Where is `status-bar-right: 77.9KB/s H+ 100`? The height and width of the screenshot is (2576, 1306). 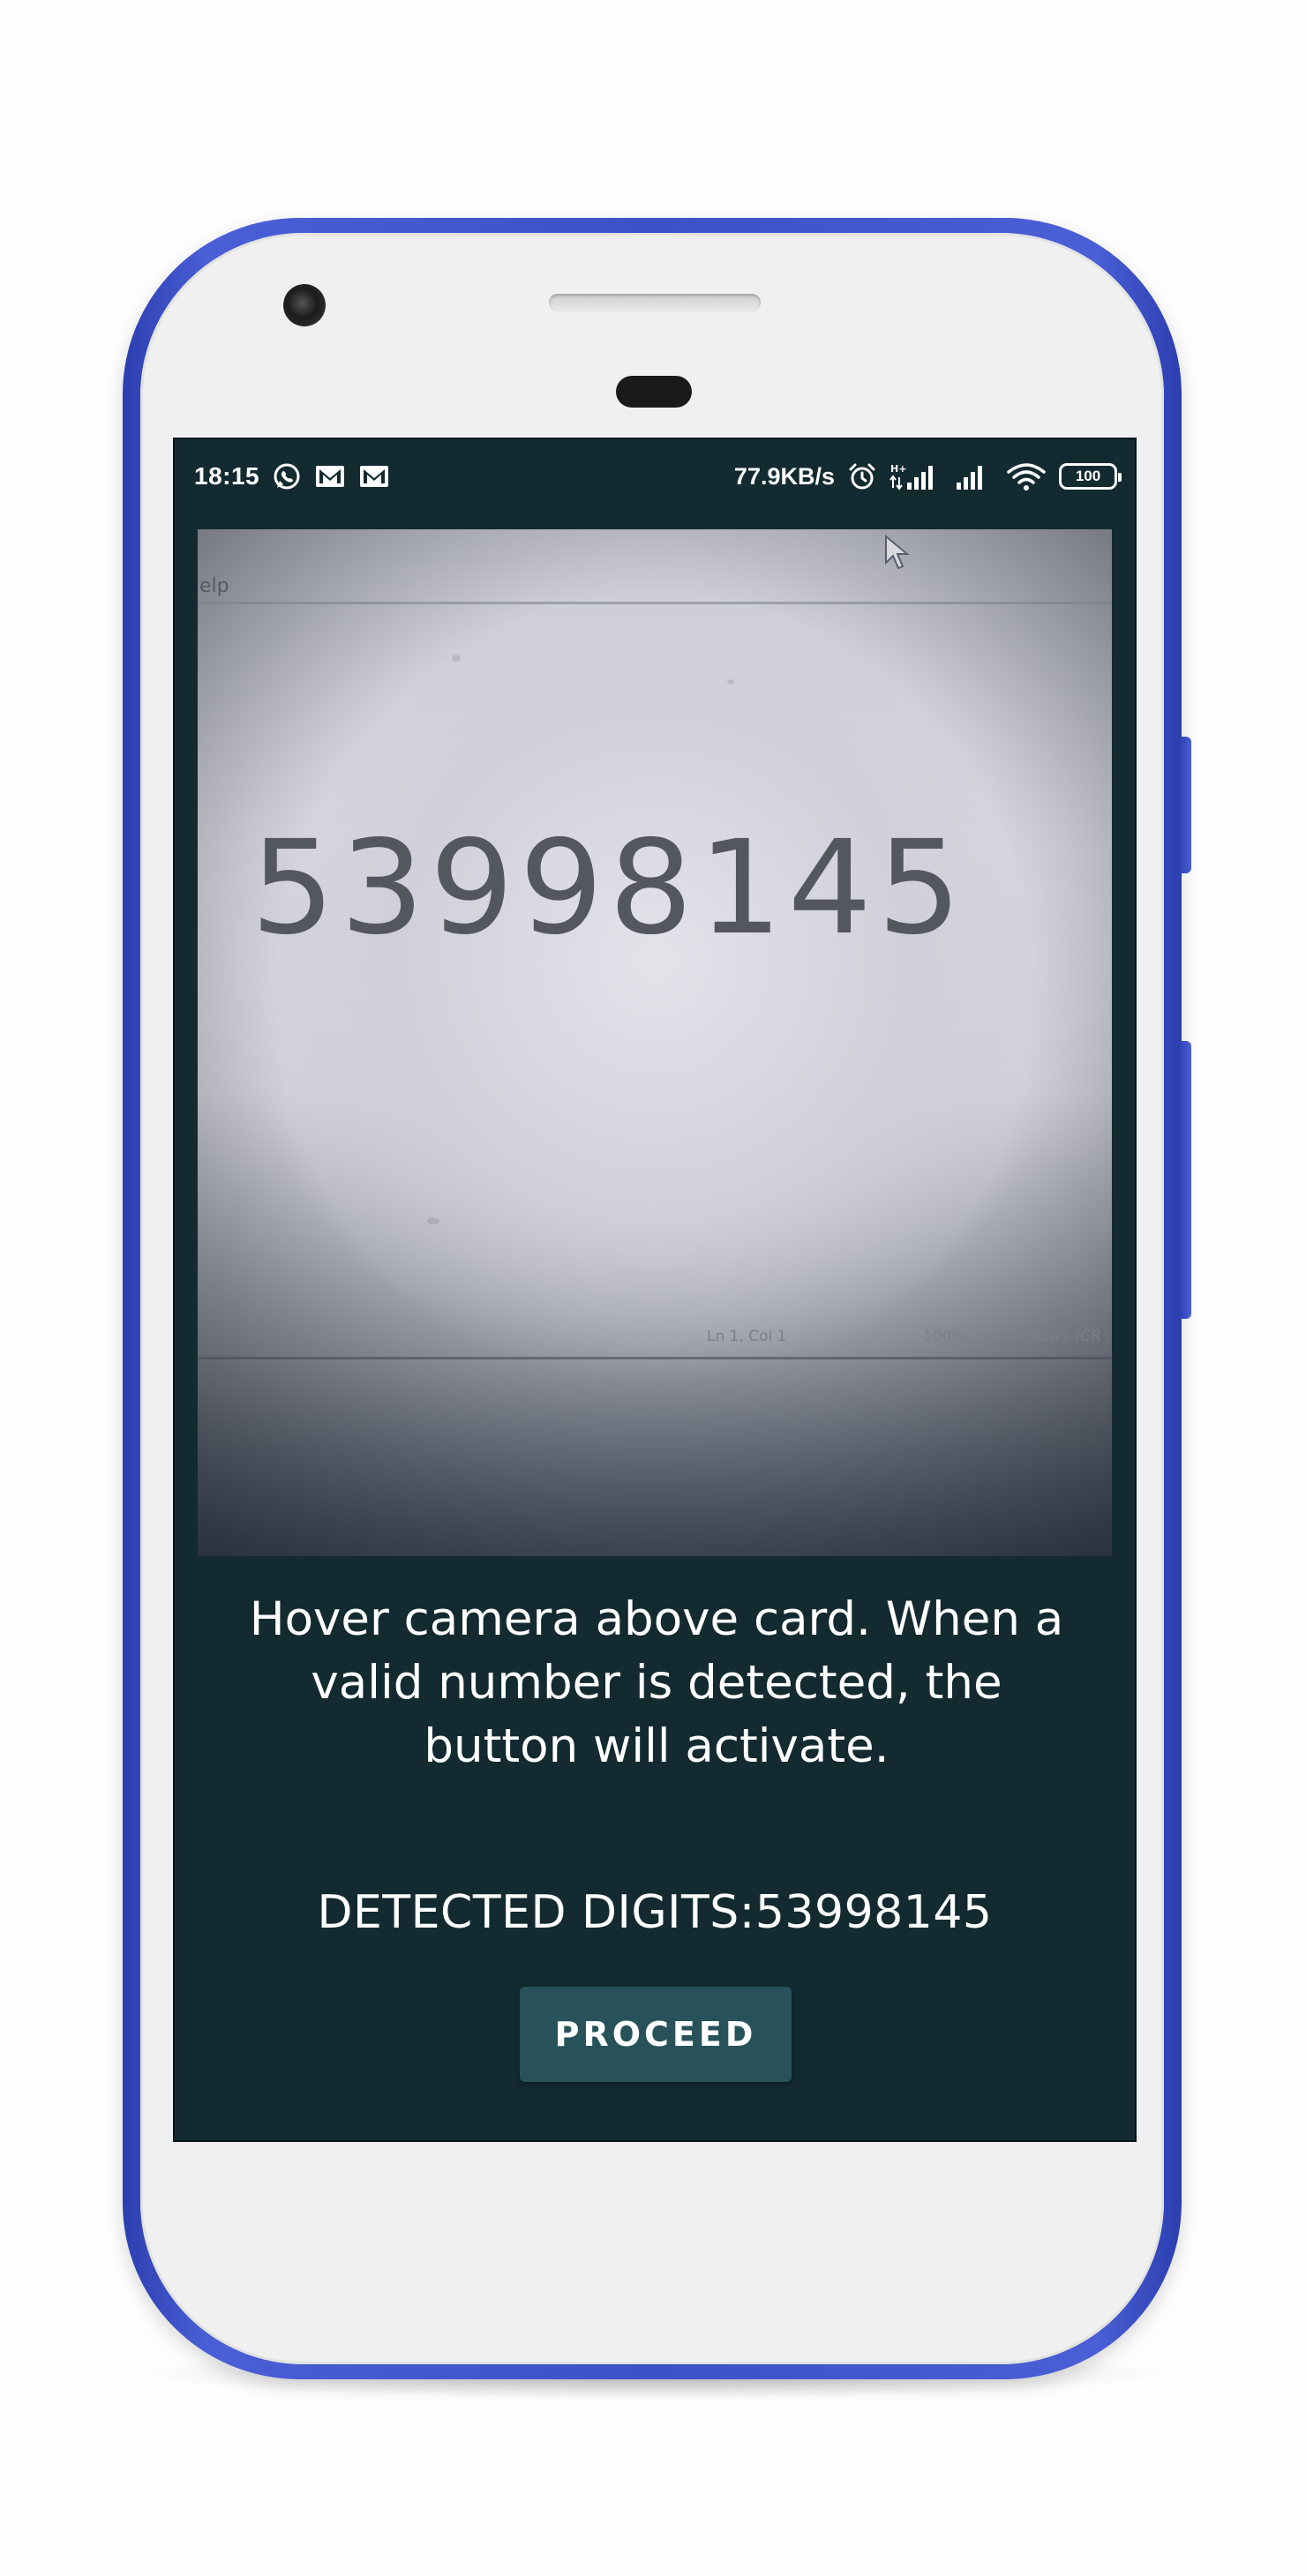
status-bar-right: 77.9KB/s H+ 100 is located at coordinates (928, 476).